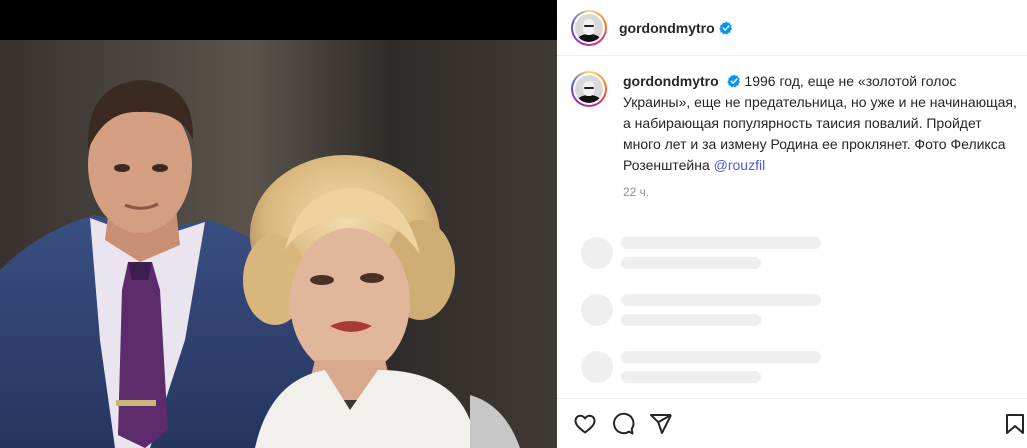 The width and height of the screenshot is (1027, 448). I want to click on share-icon, so click(661, 423).